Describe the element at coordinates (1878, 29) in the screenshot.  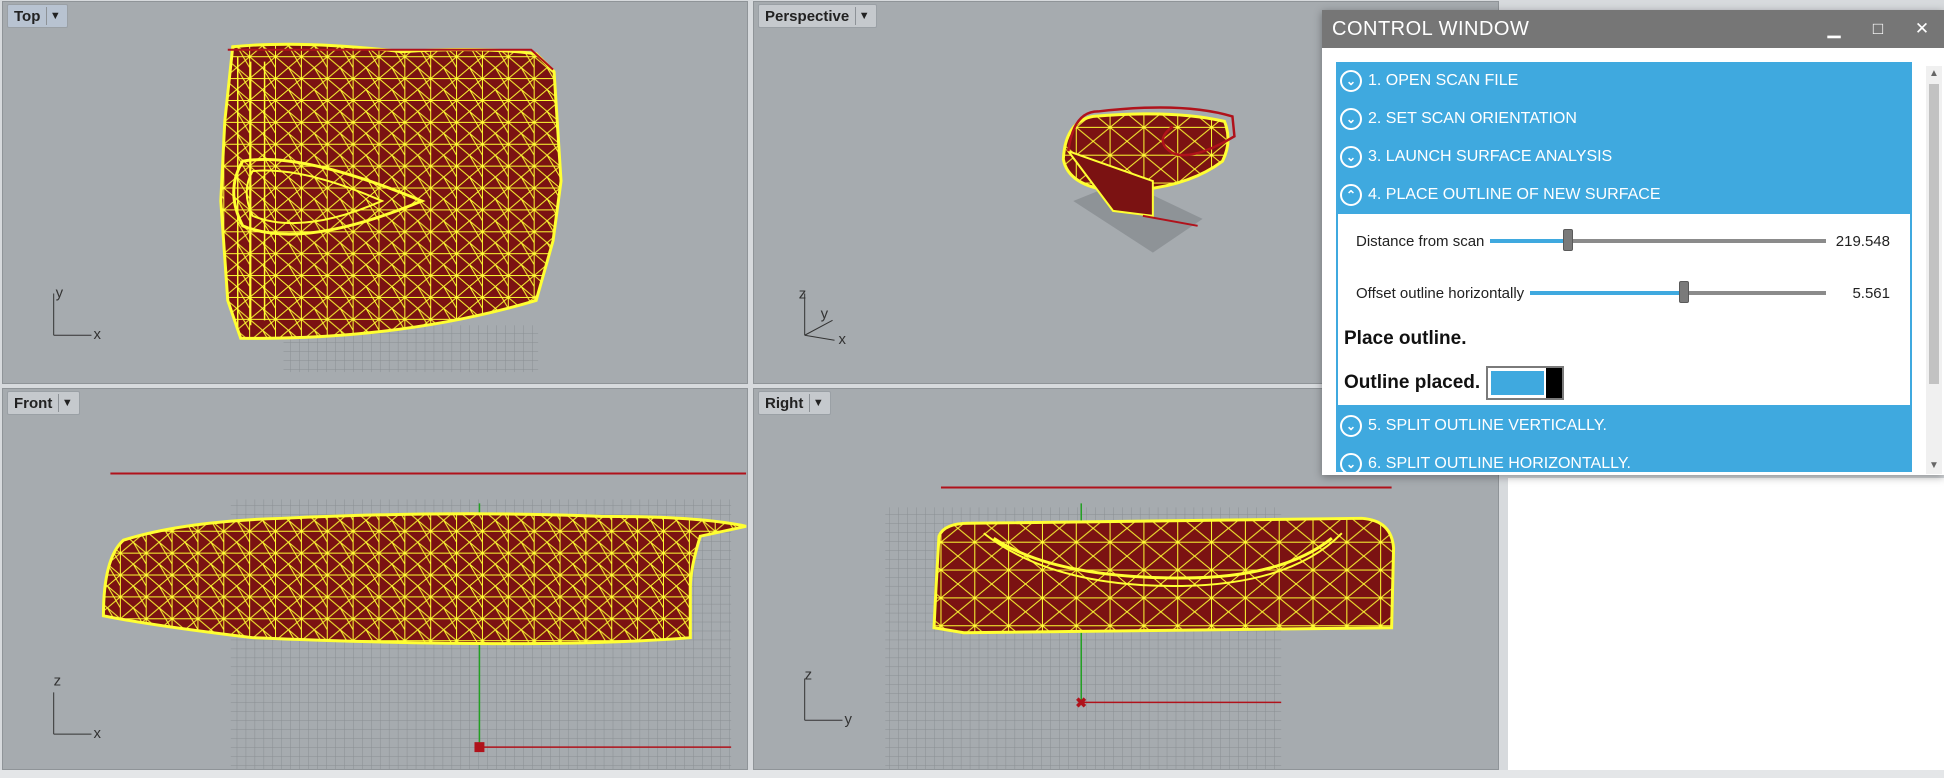
I see `maximize-icon: □` at that location.